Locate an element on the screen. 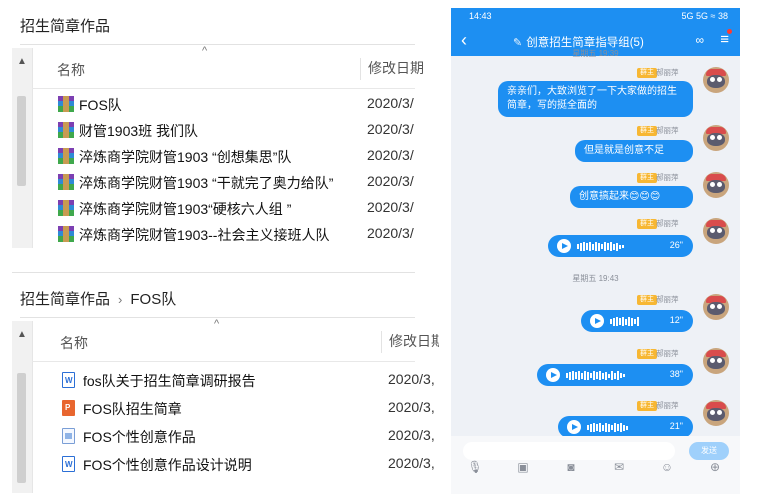 The height and width of the screenshot is (504, 764). breadcrumb: 招生简章作品 › FOS队 is located at coordinates (217, 300).